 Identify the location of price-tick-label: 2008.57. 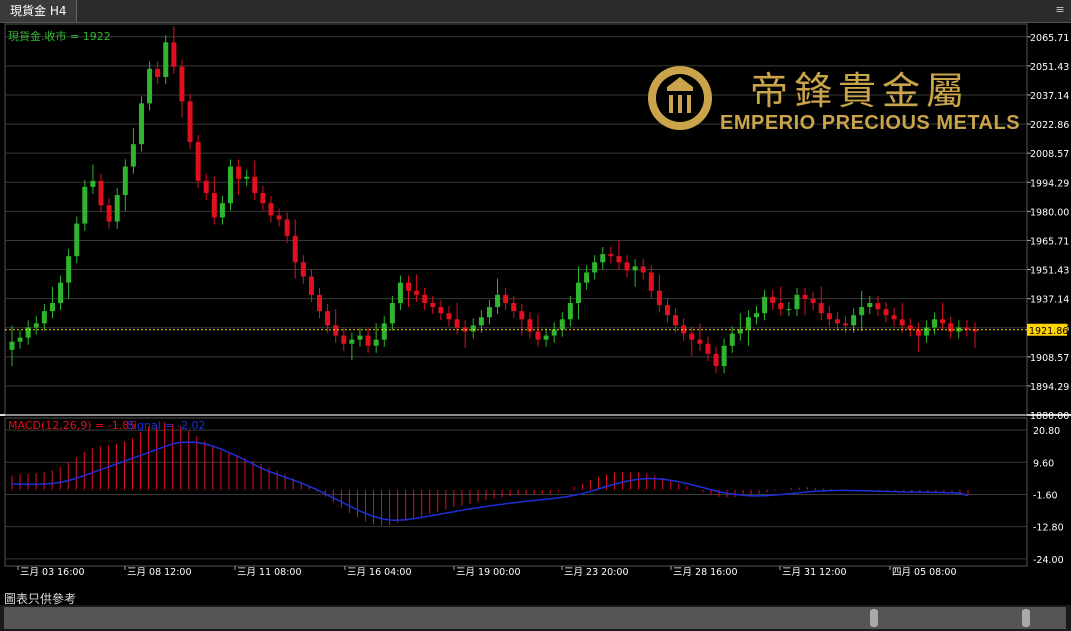
(1049, 154).